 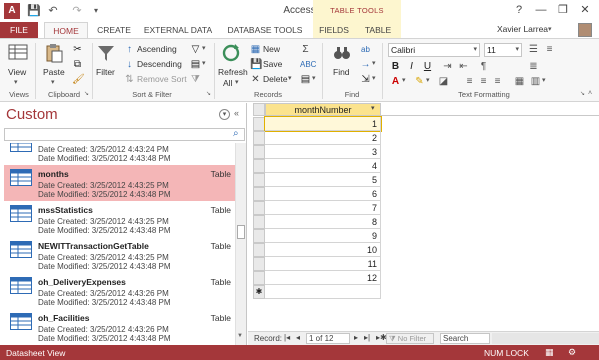 I want to click on remove-sort-button: Remove Sort, so click(x=162, y=79).